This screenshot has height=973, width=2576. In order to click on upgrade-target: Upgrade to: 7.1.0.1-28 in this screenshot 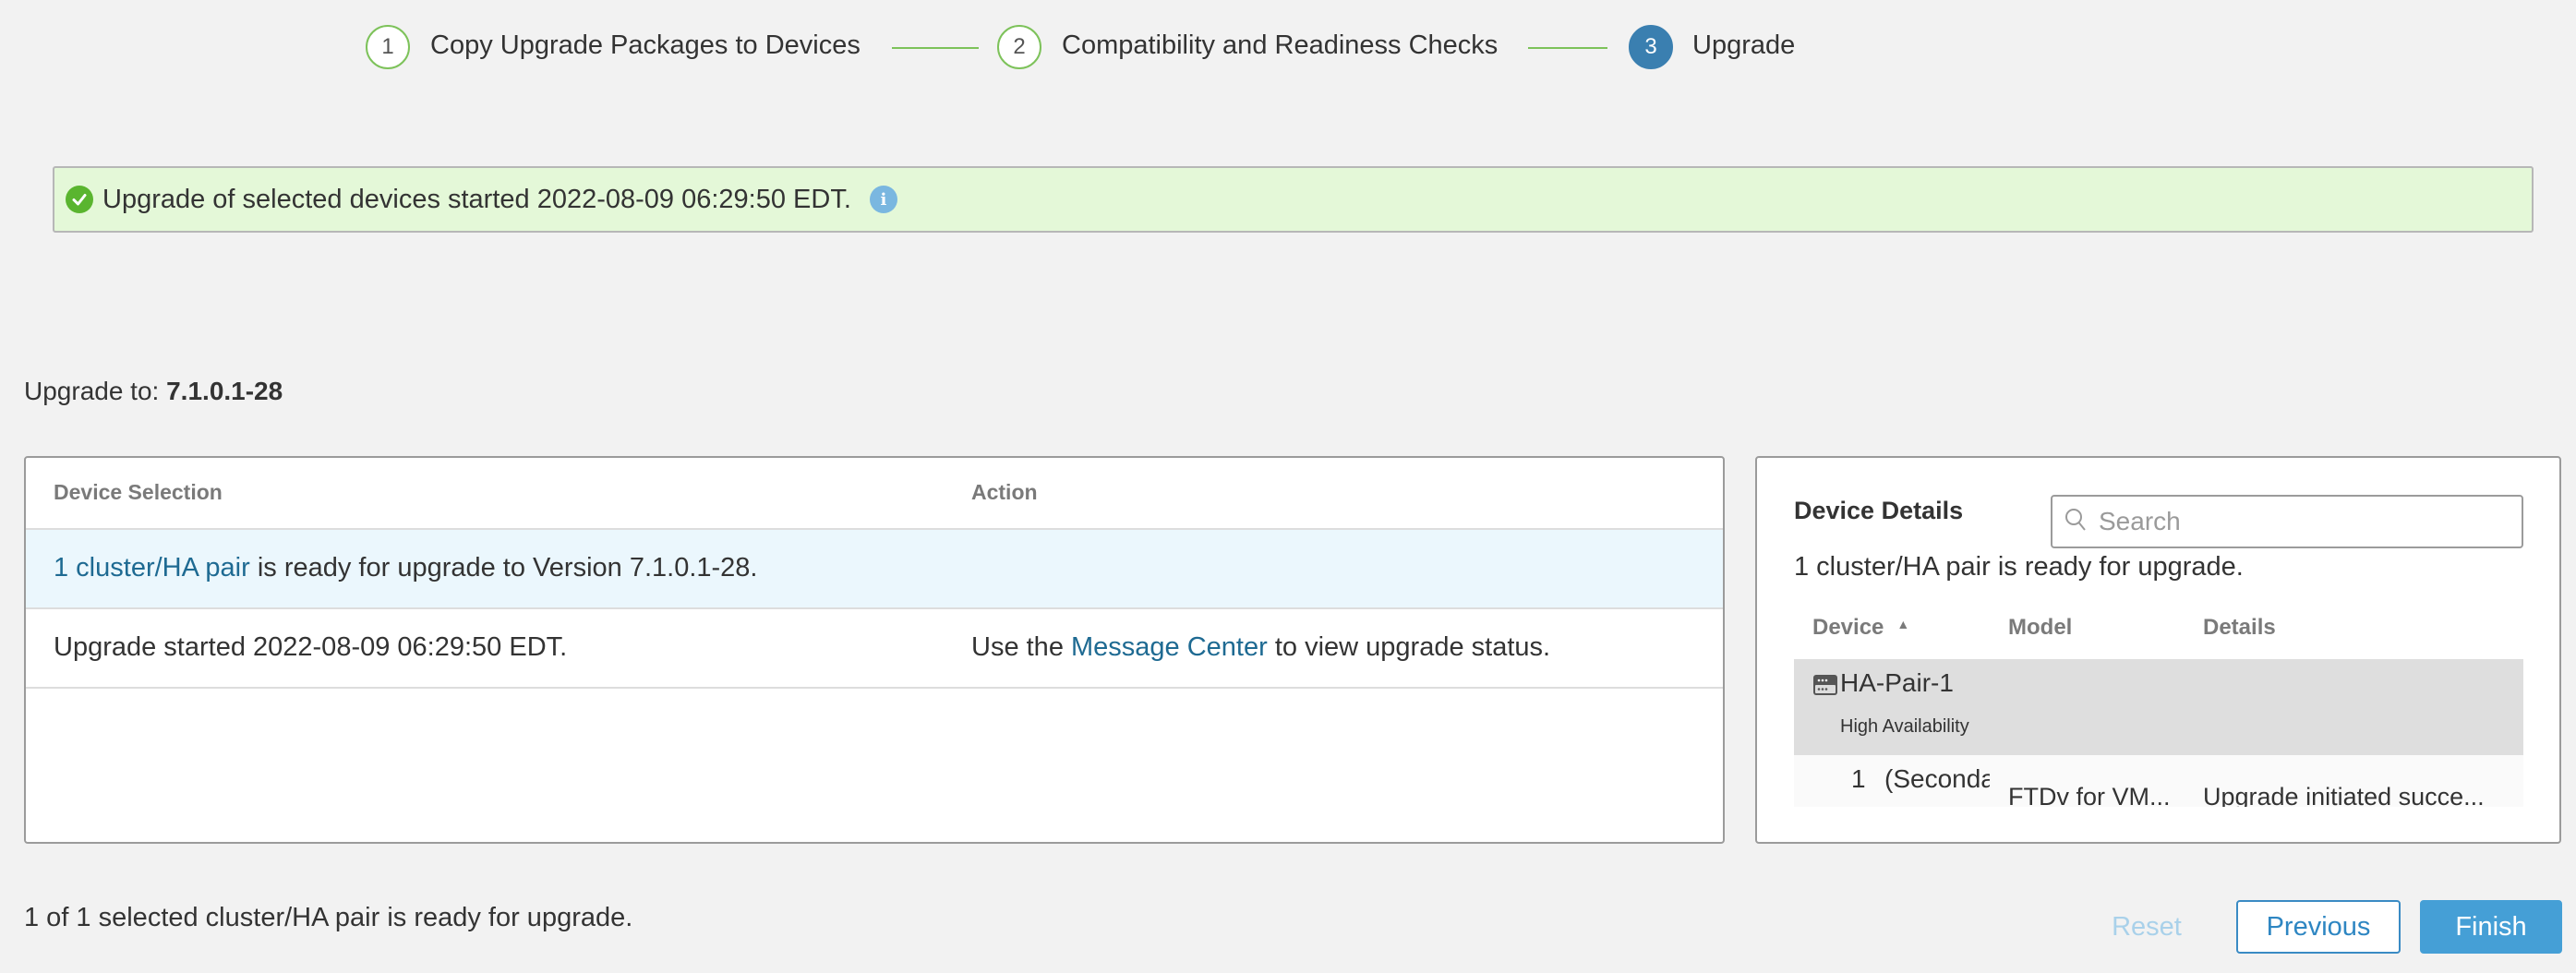, I will do `click(153, 391)`.